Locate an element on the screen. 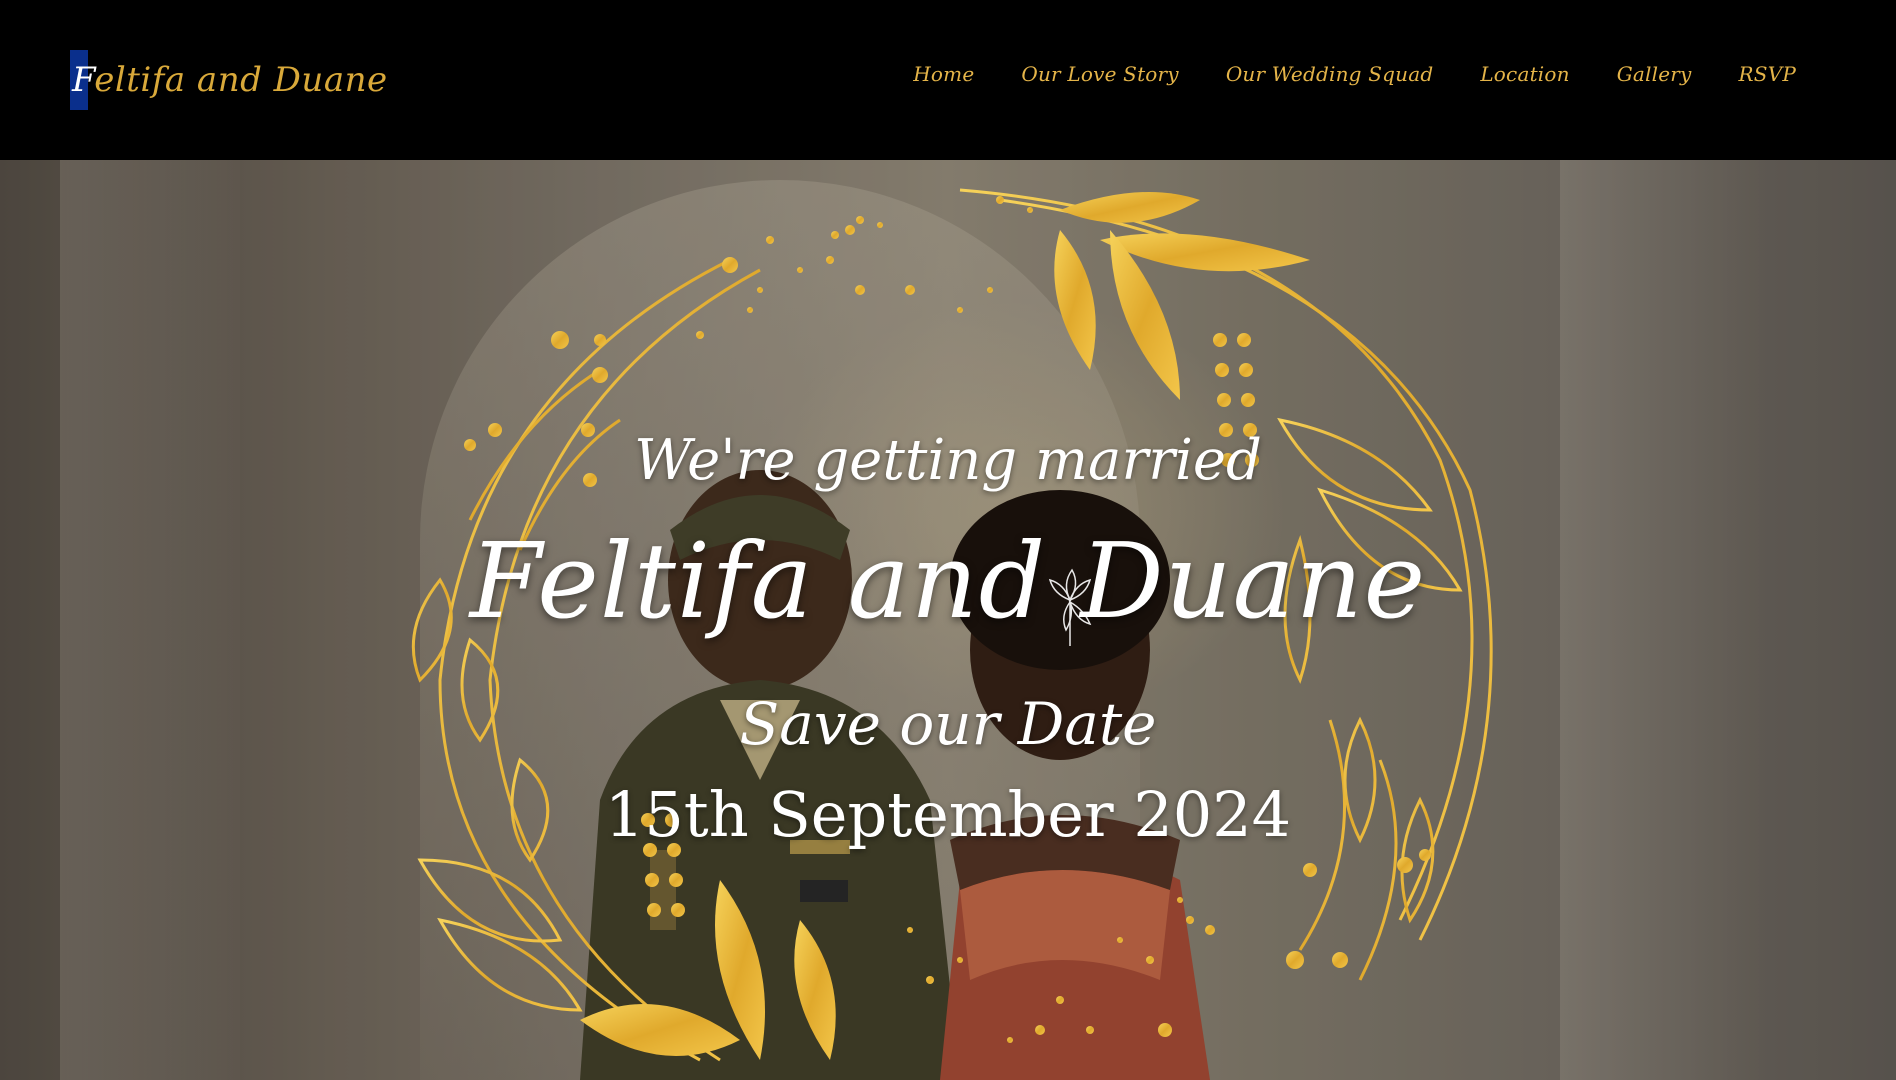  nav-item-our-love-story: Our Love Story is located at coordinates (1099, 74).